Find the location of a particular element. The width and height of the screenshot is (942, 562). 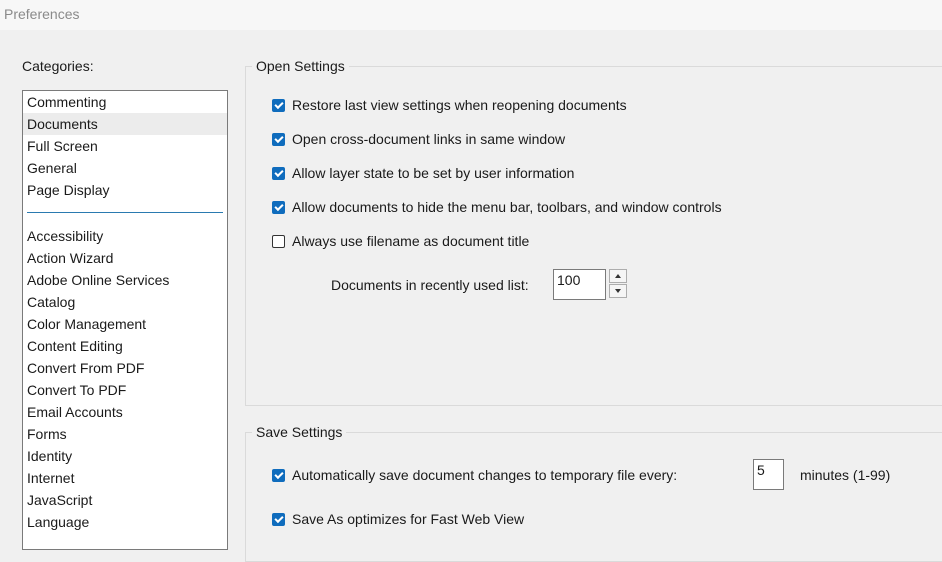

fast-web-view-checkbox is located at coordinates (278, 519).